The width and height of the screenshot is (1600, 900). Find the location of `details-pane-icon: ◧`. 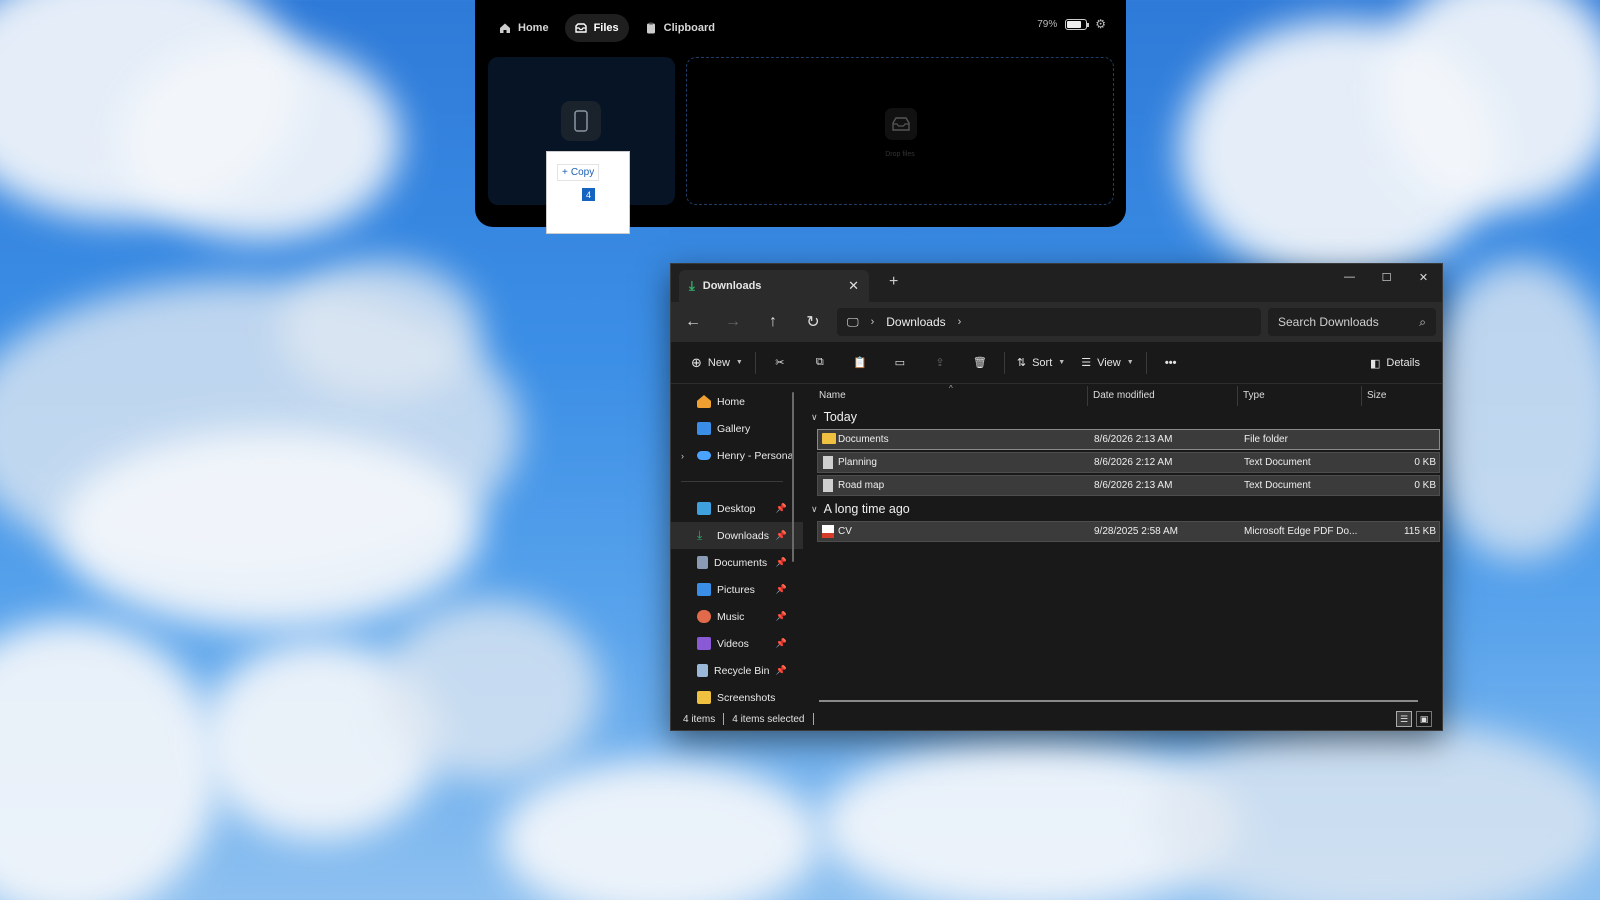

details-pane-icon: ◧ is located at coordinates (1375, 363).